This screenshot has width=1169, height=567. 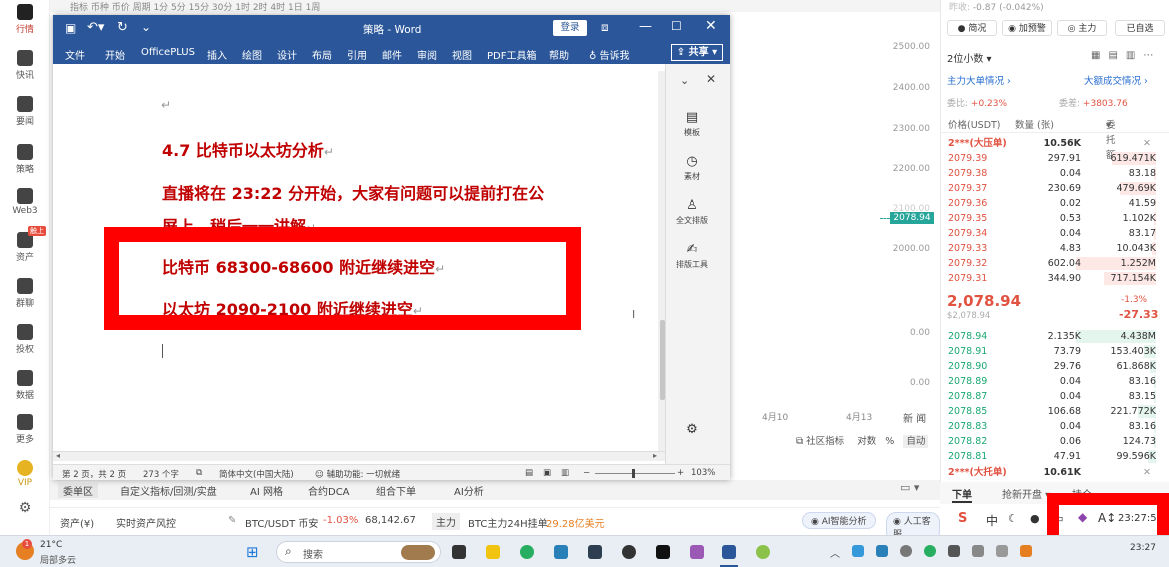 What do you see at coordinates (396, 490) in the screenshot?
I see `tab-combo-order: 组合下单` at bounding box center [396, 490].